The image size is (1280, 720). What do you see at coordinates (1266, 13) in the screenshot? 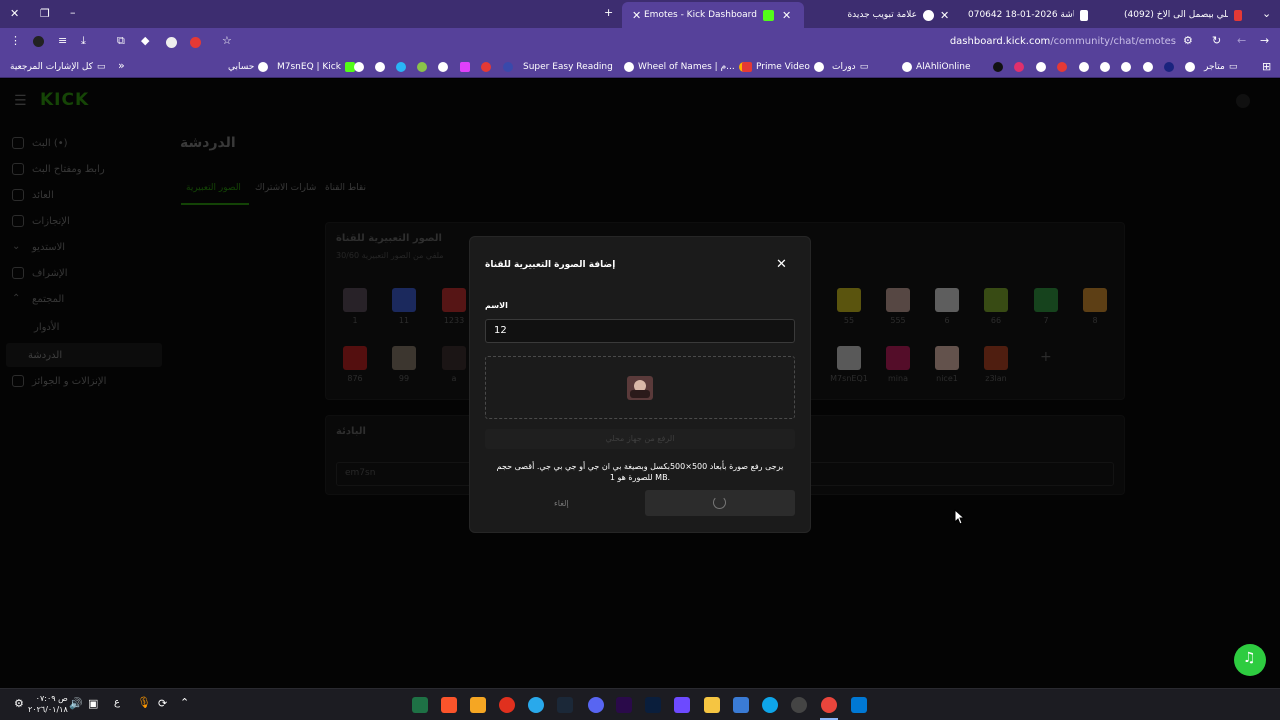
I see `tab-search-icon: ⌄` at bounding box center [1266, 13].